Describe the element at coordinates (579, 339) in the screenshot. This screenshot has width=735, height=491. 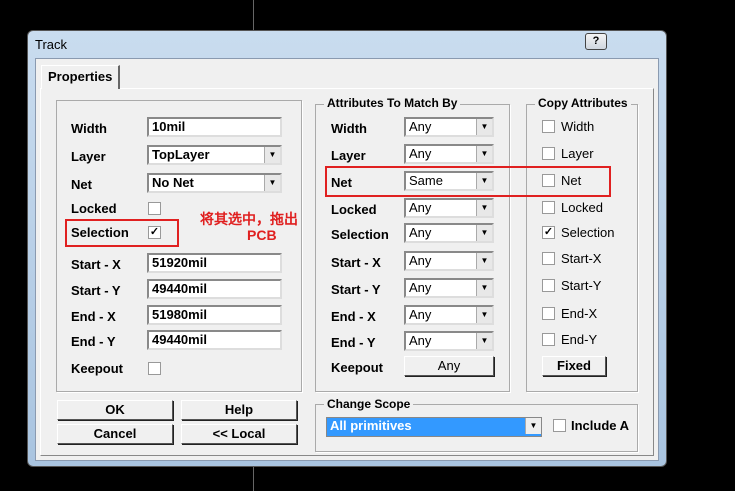
I see `copy-label: End-Y` at that location.